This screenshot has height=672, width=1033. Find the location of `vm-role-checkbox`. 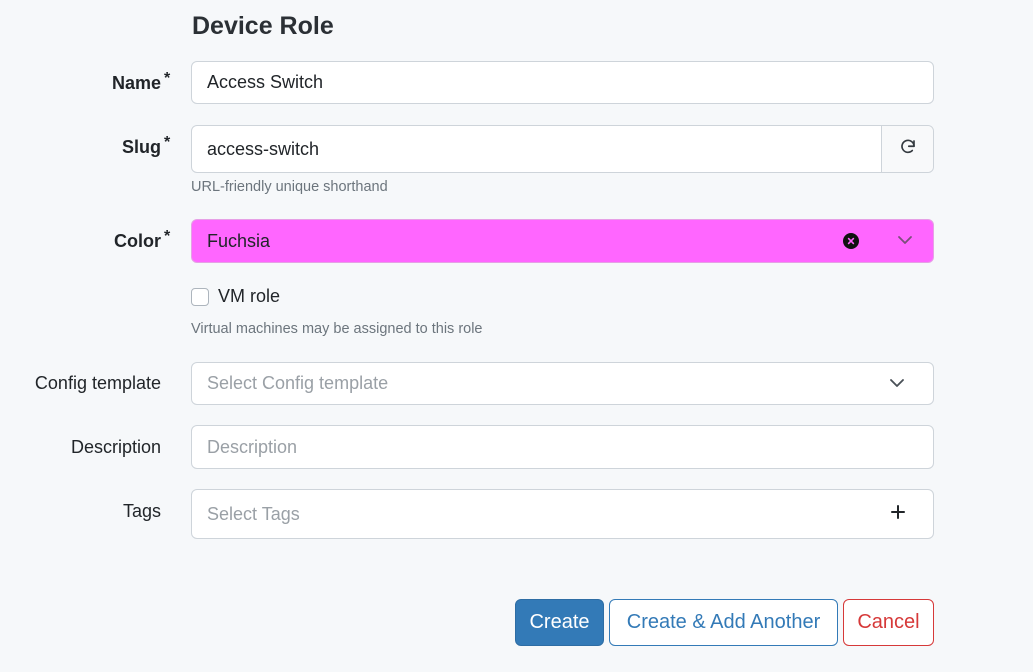

vm-role-checkbox is located at coordinates (200, 296).